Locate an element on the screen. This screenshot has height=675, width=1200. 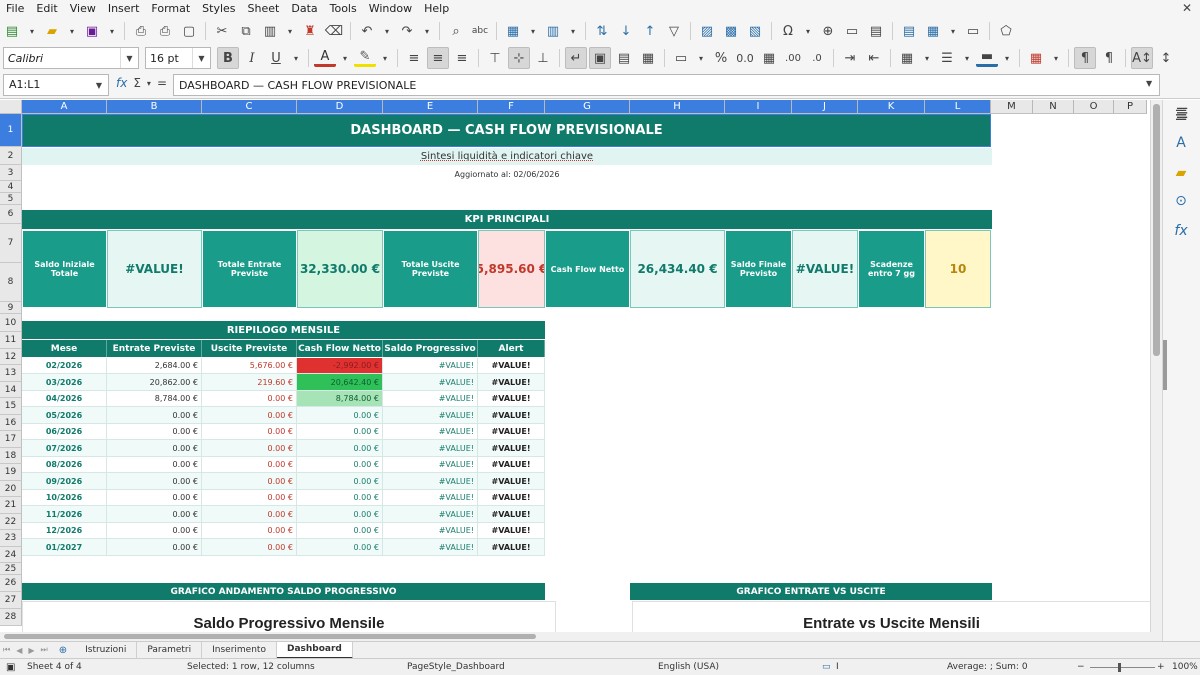
sort-ascending-icon: ↓ is located at coordinates (626, 31).